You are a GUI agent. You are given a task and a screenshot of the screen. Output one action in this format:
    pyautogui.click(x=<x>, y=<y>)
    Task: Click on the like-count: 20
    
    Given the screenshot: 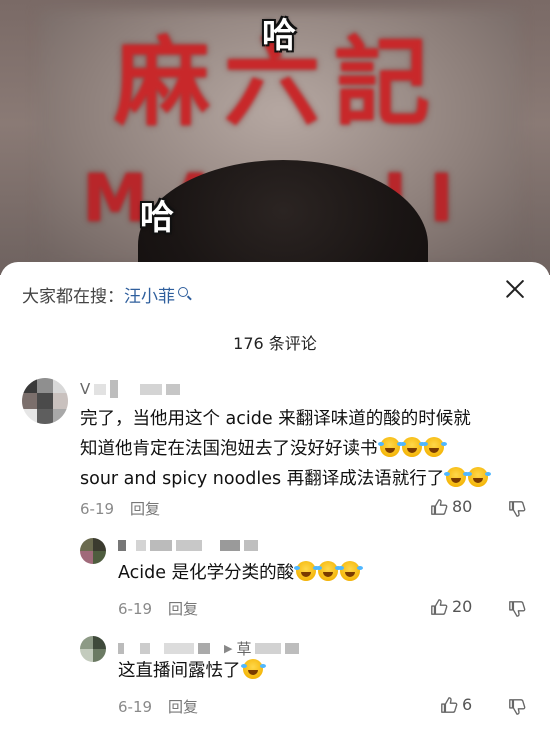 What is the action you would take?
    pyautogui.click(x=462, y=606)
    